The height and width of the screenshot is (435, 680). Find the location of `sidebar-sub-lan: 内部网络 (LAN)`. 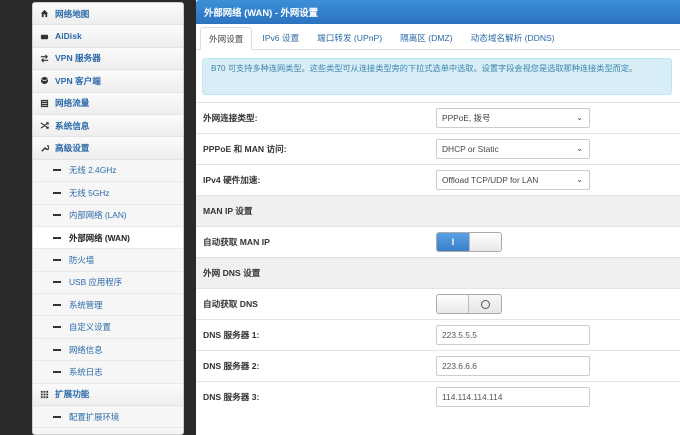

sidebar-sub-lan: 内部网络 (LAN) is located at coordinates (108, 215).